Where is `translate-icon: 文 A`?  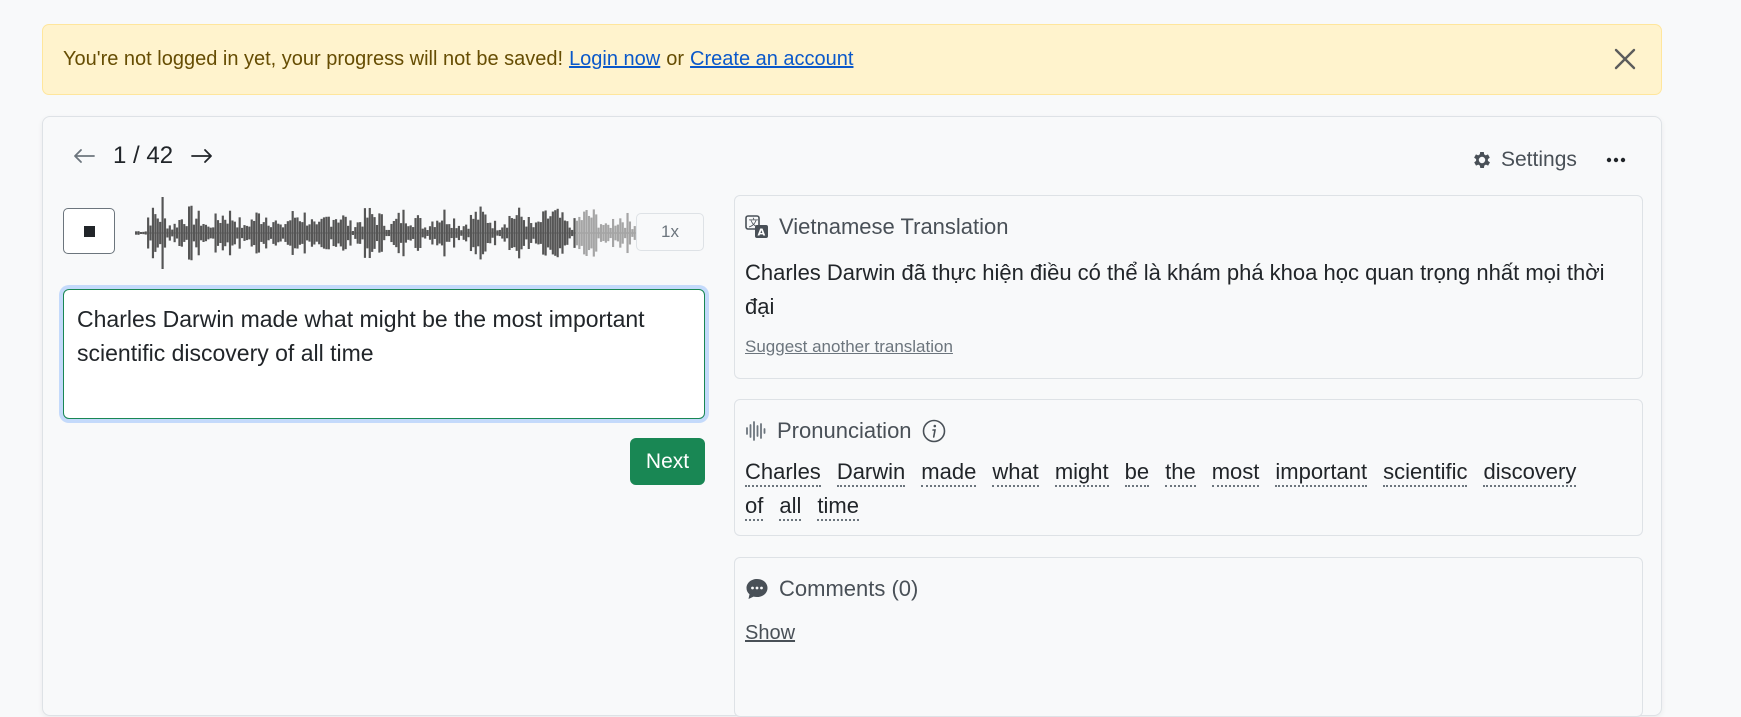
translate-icon: 文 A is located at coordinates (756, 227).